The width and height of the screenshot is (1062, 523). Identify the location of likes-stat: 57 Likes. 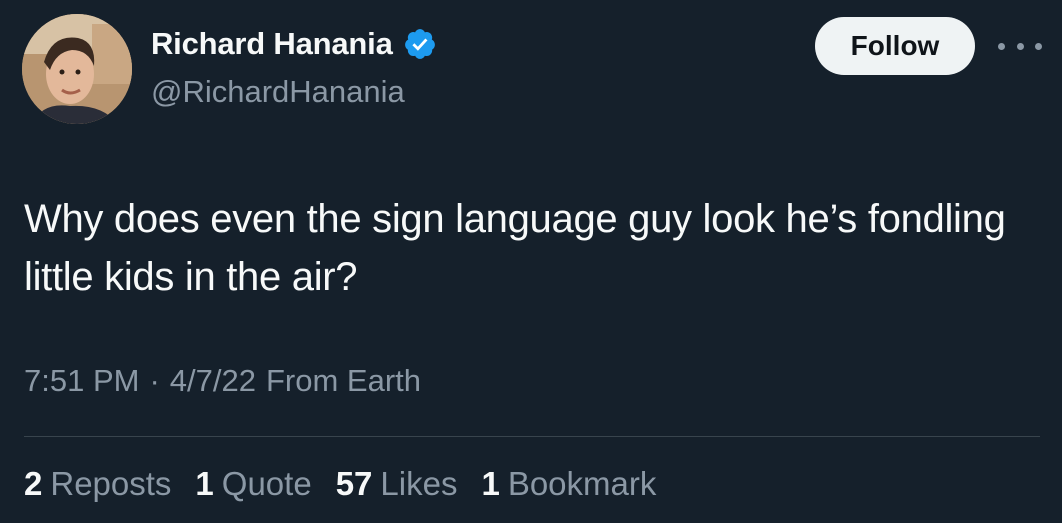
(397, 484).